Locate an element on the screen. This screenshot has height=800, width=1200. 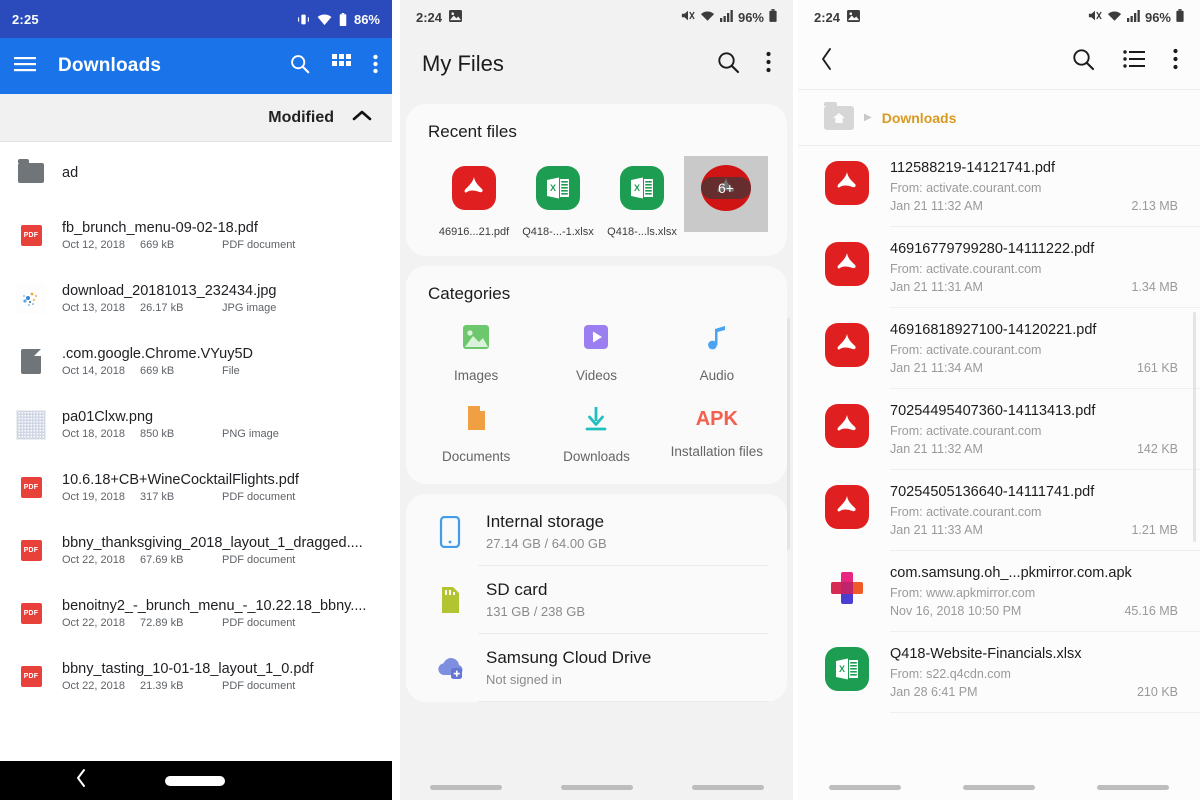
category-label: Images is located at coordinates (476, 375).